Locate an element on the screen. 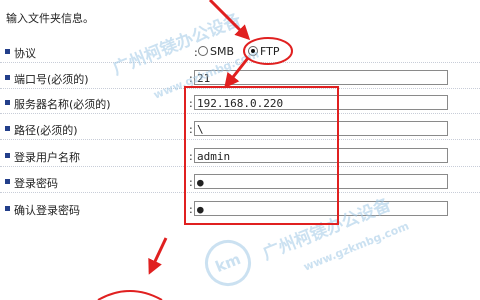 The width and height of the screenshot is (480, 300). protocol-row: 协议 : SMB FTP is located at coordinates (240, 52).